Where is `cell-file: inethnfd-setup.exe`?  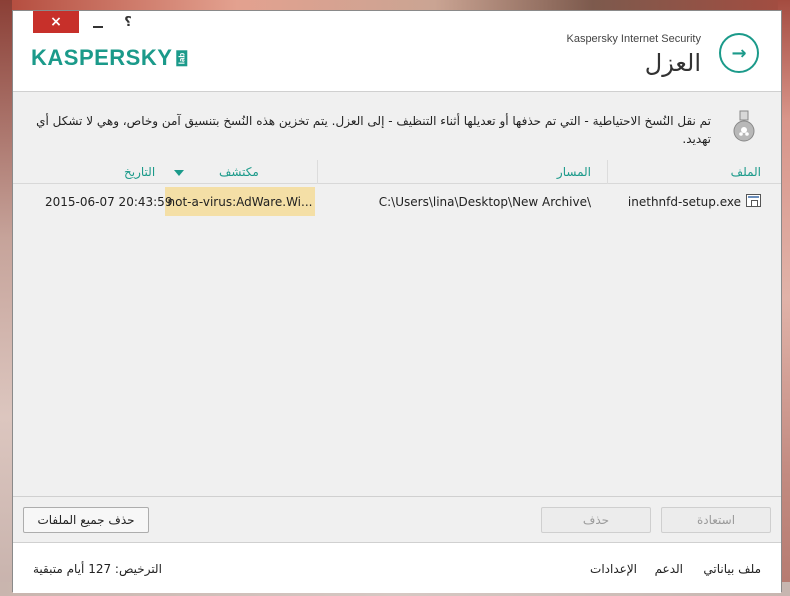
cell-file: inethnfd-setup.exe is located at coordinates (684, 202).